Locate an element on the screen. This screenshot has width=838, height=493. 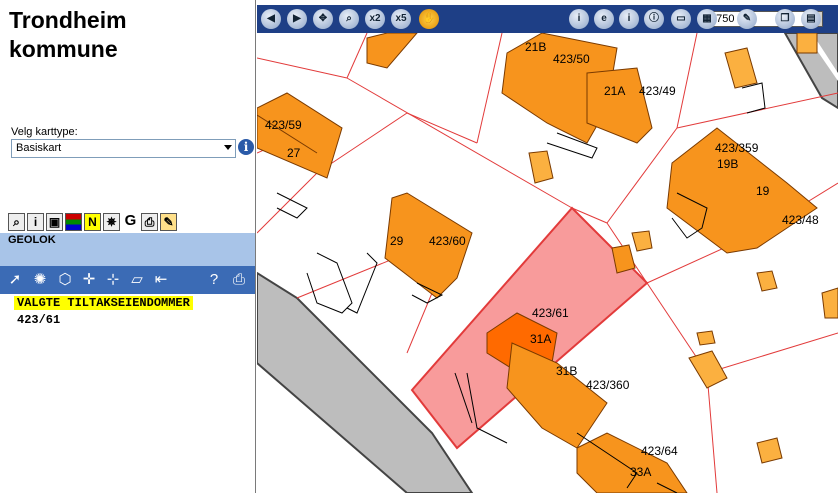
label-21a: 21A is located at coordinates (614, 91).